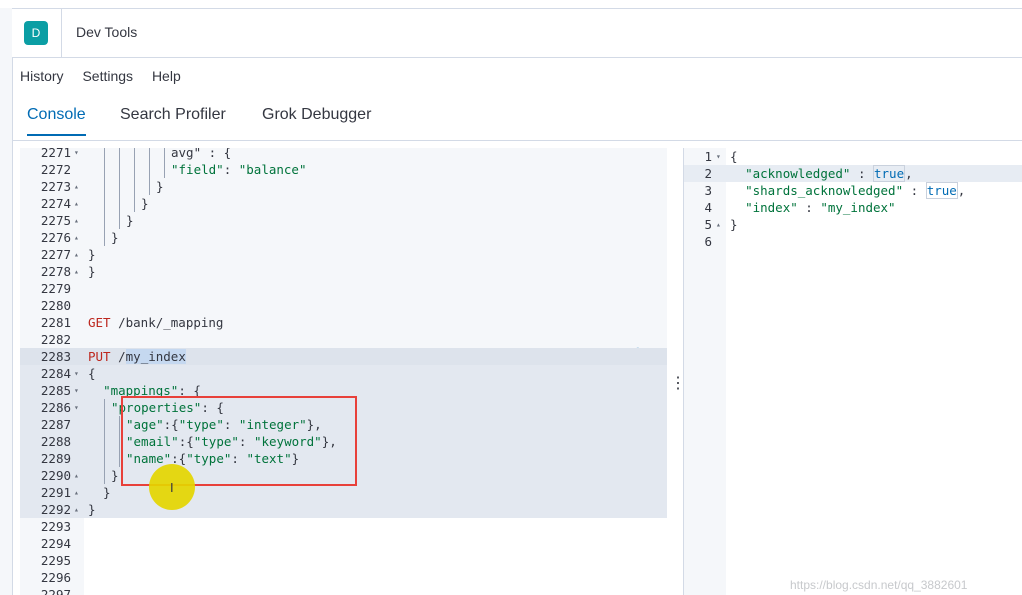 Image resolution: width=1022 pixels, height=595 pixels. What do you see at coordinates (511, 4) in the screenshot?
I see `top-strip` at bounding box center [511, 4].